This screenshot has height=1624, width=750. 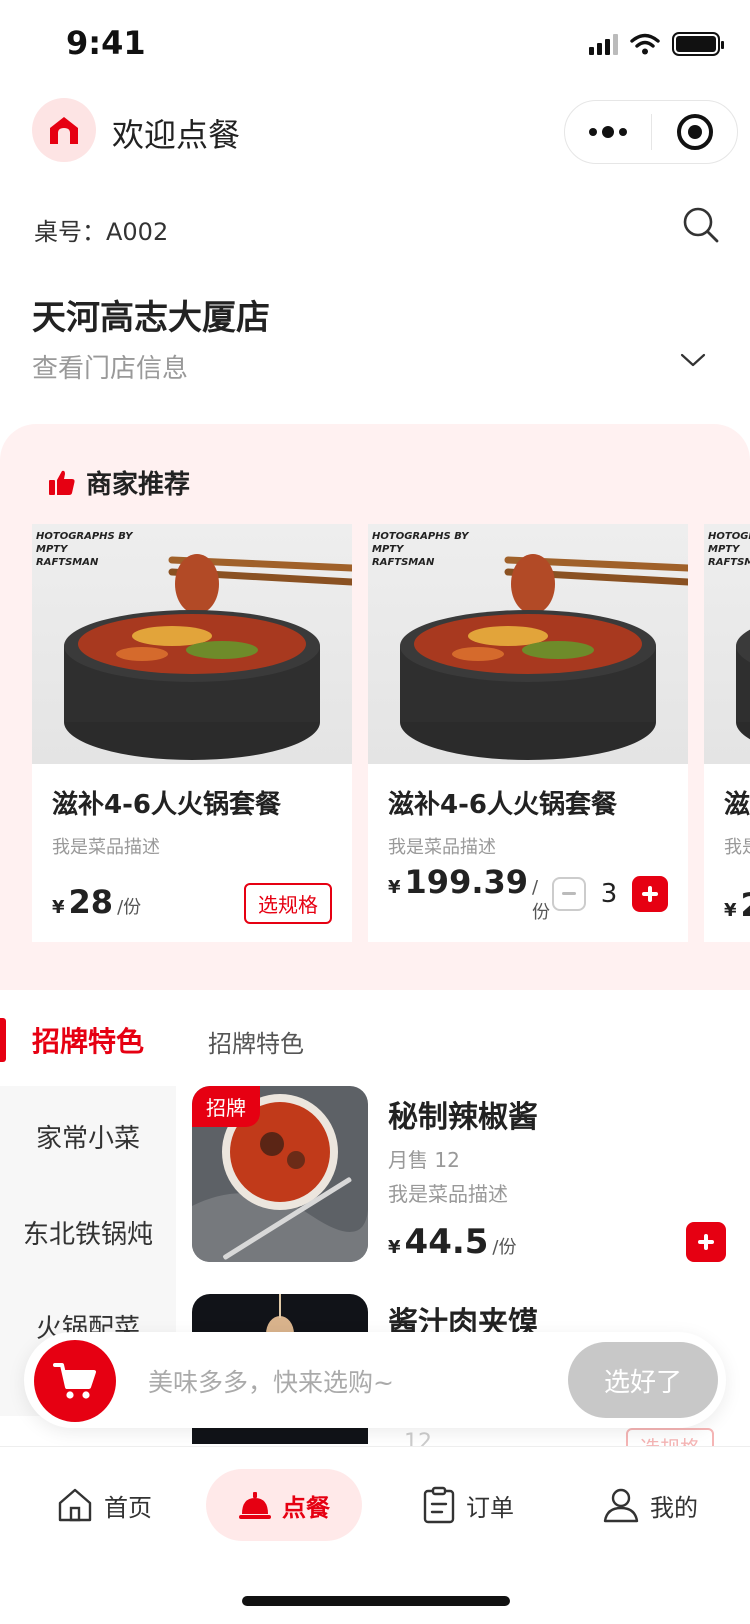 I want to click on signature-badge: 招牌, so click(x=226, y=1106).